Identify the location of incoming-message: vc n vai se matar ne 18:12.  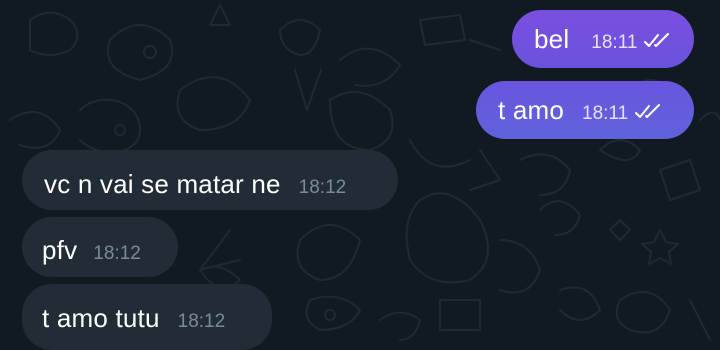
(210, 180).